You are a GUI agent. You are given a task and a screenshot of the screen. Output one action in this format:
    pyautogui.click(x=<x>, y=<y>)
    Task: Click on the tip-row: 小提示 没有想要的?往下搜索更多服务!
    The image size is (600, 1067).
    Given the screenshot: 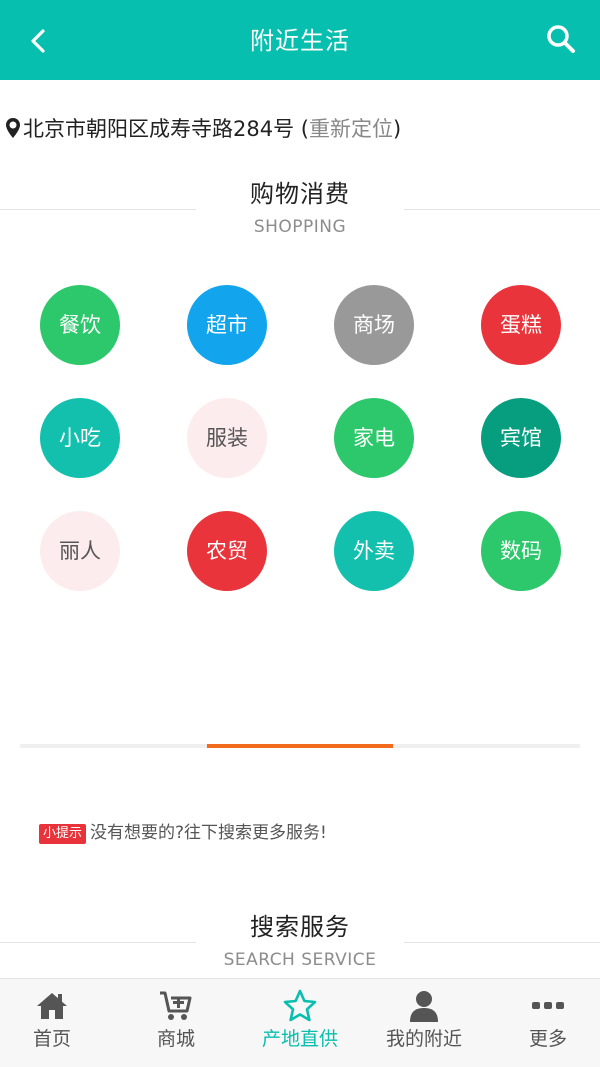 What is the action you would take?
    pyautogui.click(x=183, y=833)
    